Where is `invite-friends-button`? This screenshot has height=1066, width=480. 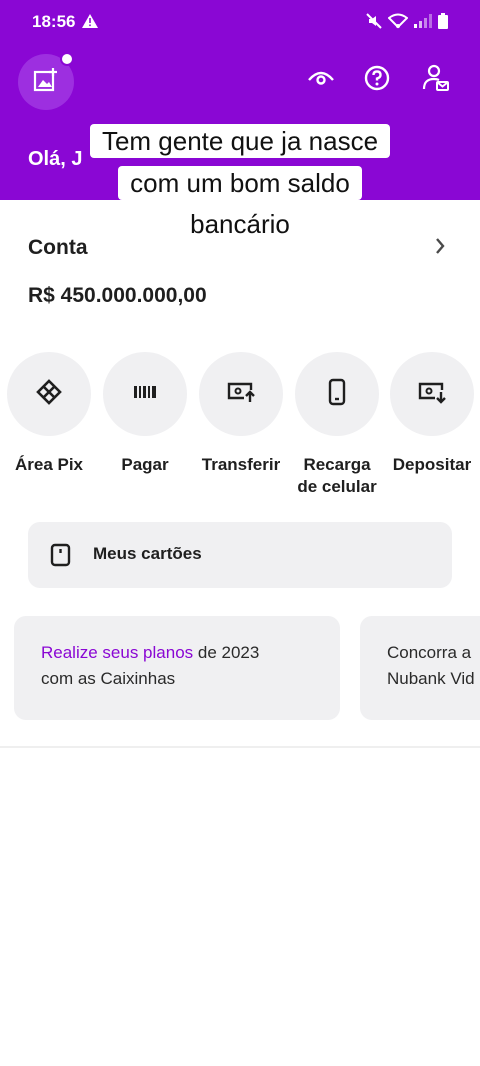
invite-friends-button is located at coordinates (436, 80).